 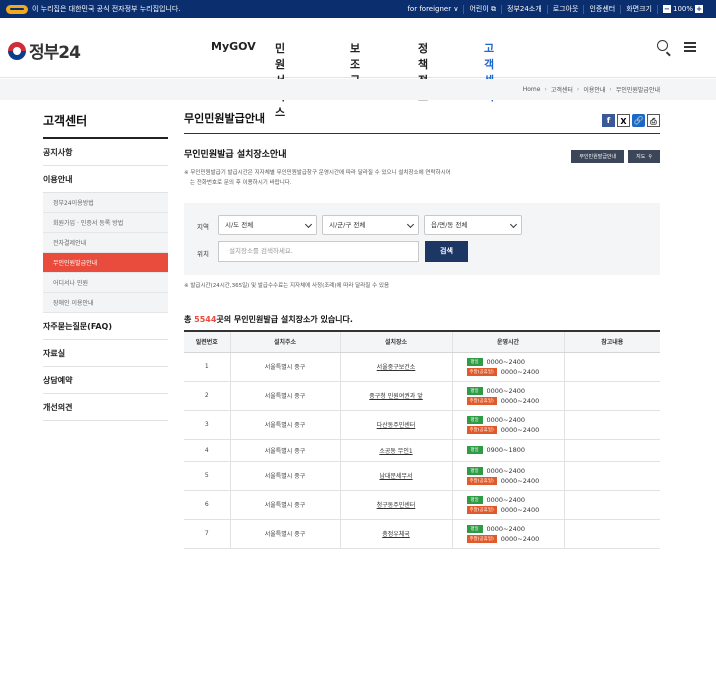 I want to click on map-button: 지도 ⚲, so click(x=644, y=156).